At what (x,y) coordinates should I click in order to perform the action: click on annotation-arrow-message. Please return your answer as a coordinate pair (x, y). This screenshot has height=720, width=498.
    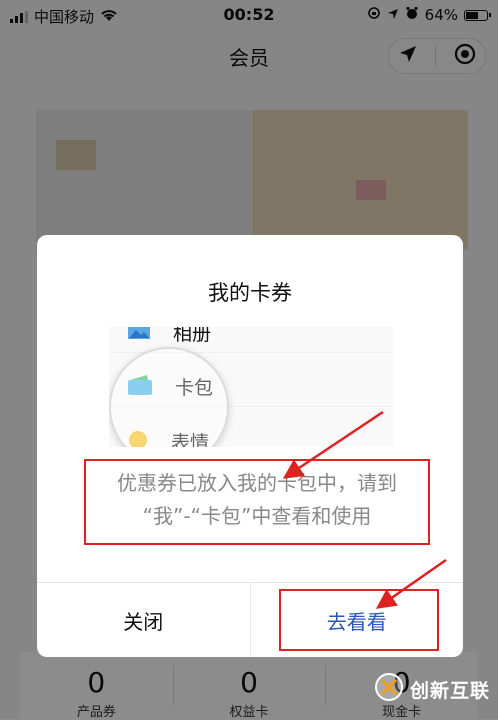
    Looking at the image, I should click on (333, 444).